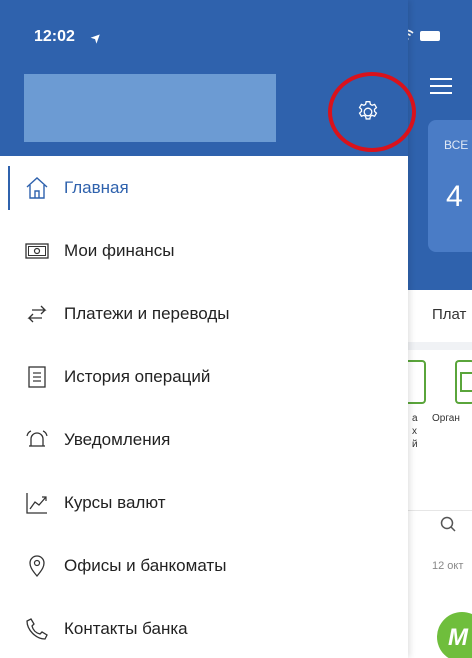  What do you see at coordinates (446, 418) in the screenshot?
I see `tile-text: Орган` at bounding box center [446, 418].